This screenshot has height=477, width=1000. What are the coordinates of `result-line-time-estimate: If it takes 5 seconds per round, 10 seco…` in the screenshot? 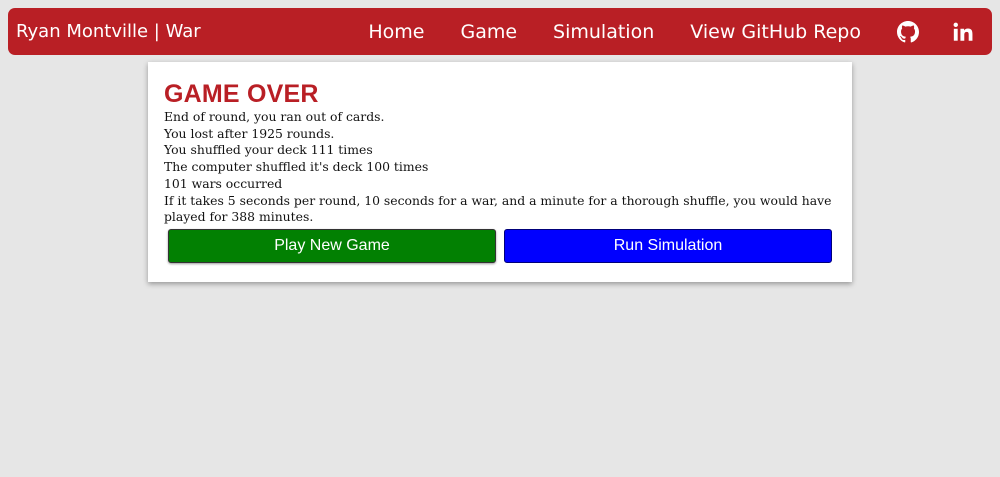 It's located at (498, 208).